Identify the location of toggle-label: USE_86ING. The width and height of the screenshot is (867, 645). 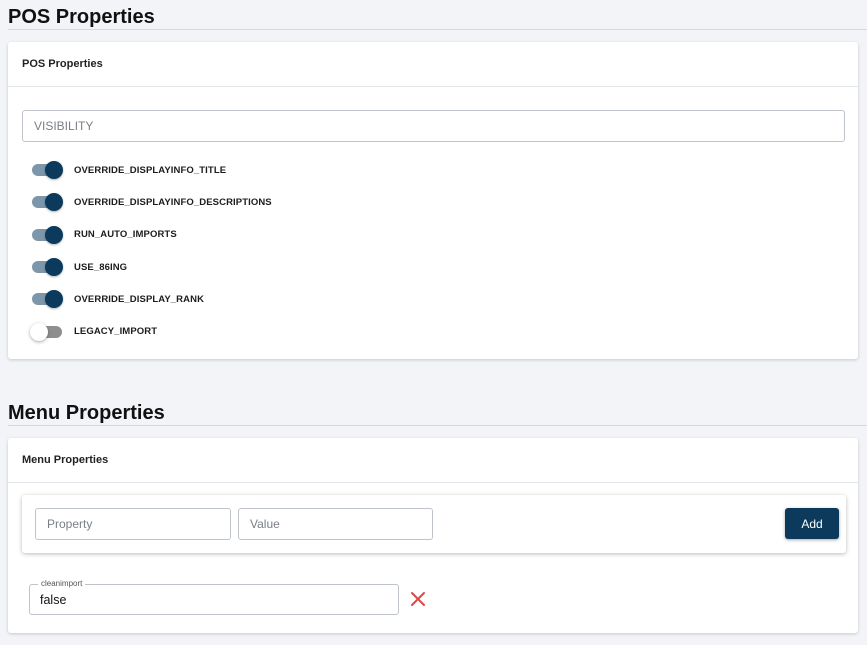
(101, 267).